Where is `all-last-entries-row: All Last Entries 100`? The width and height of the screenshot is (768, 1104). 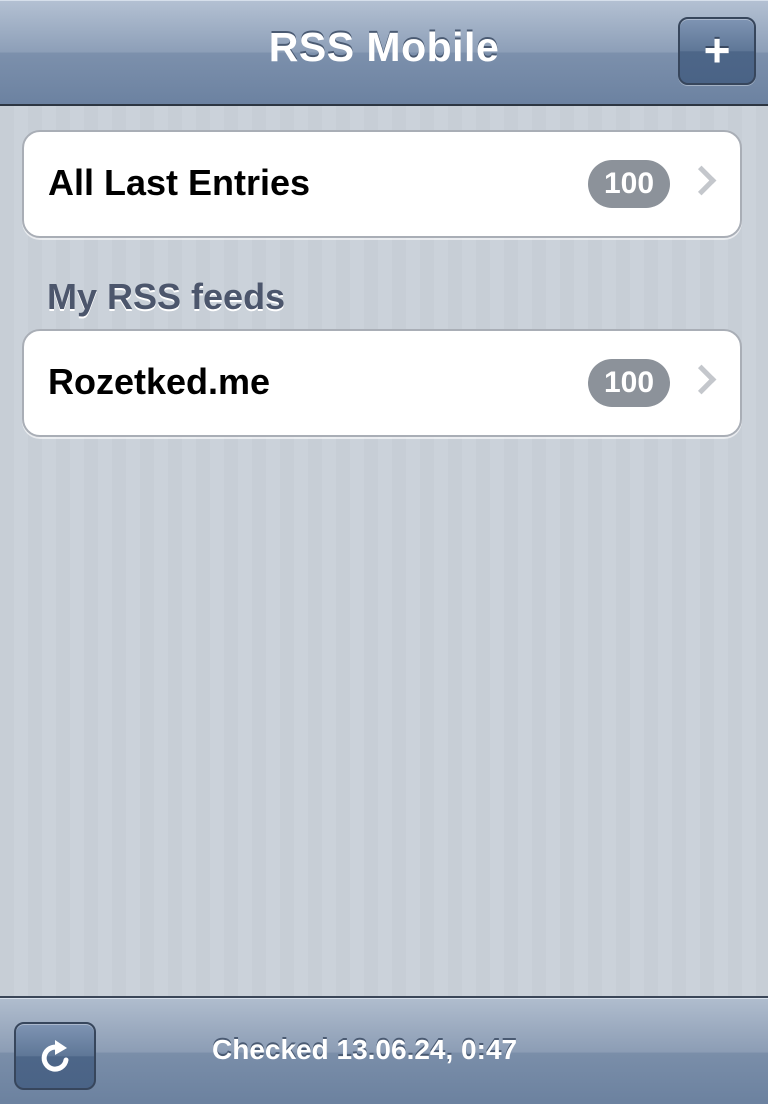
all-last-entries-row: All Last Entries 100 is located at coordinates (382, 184).